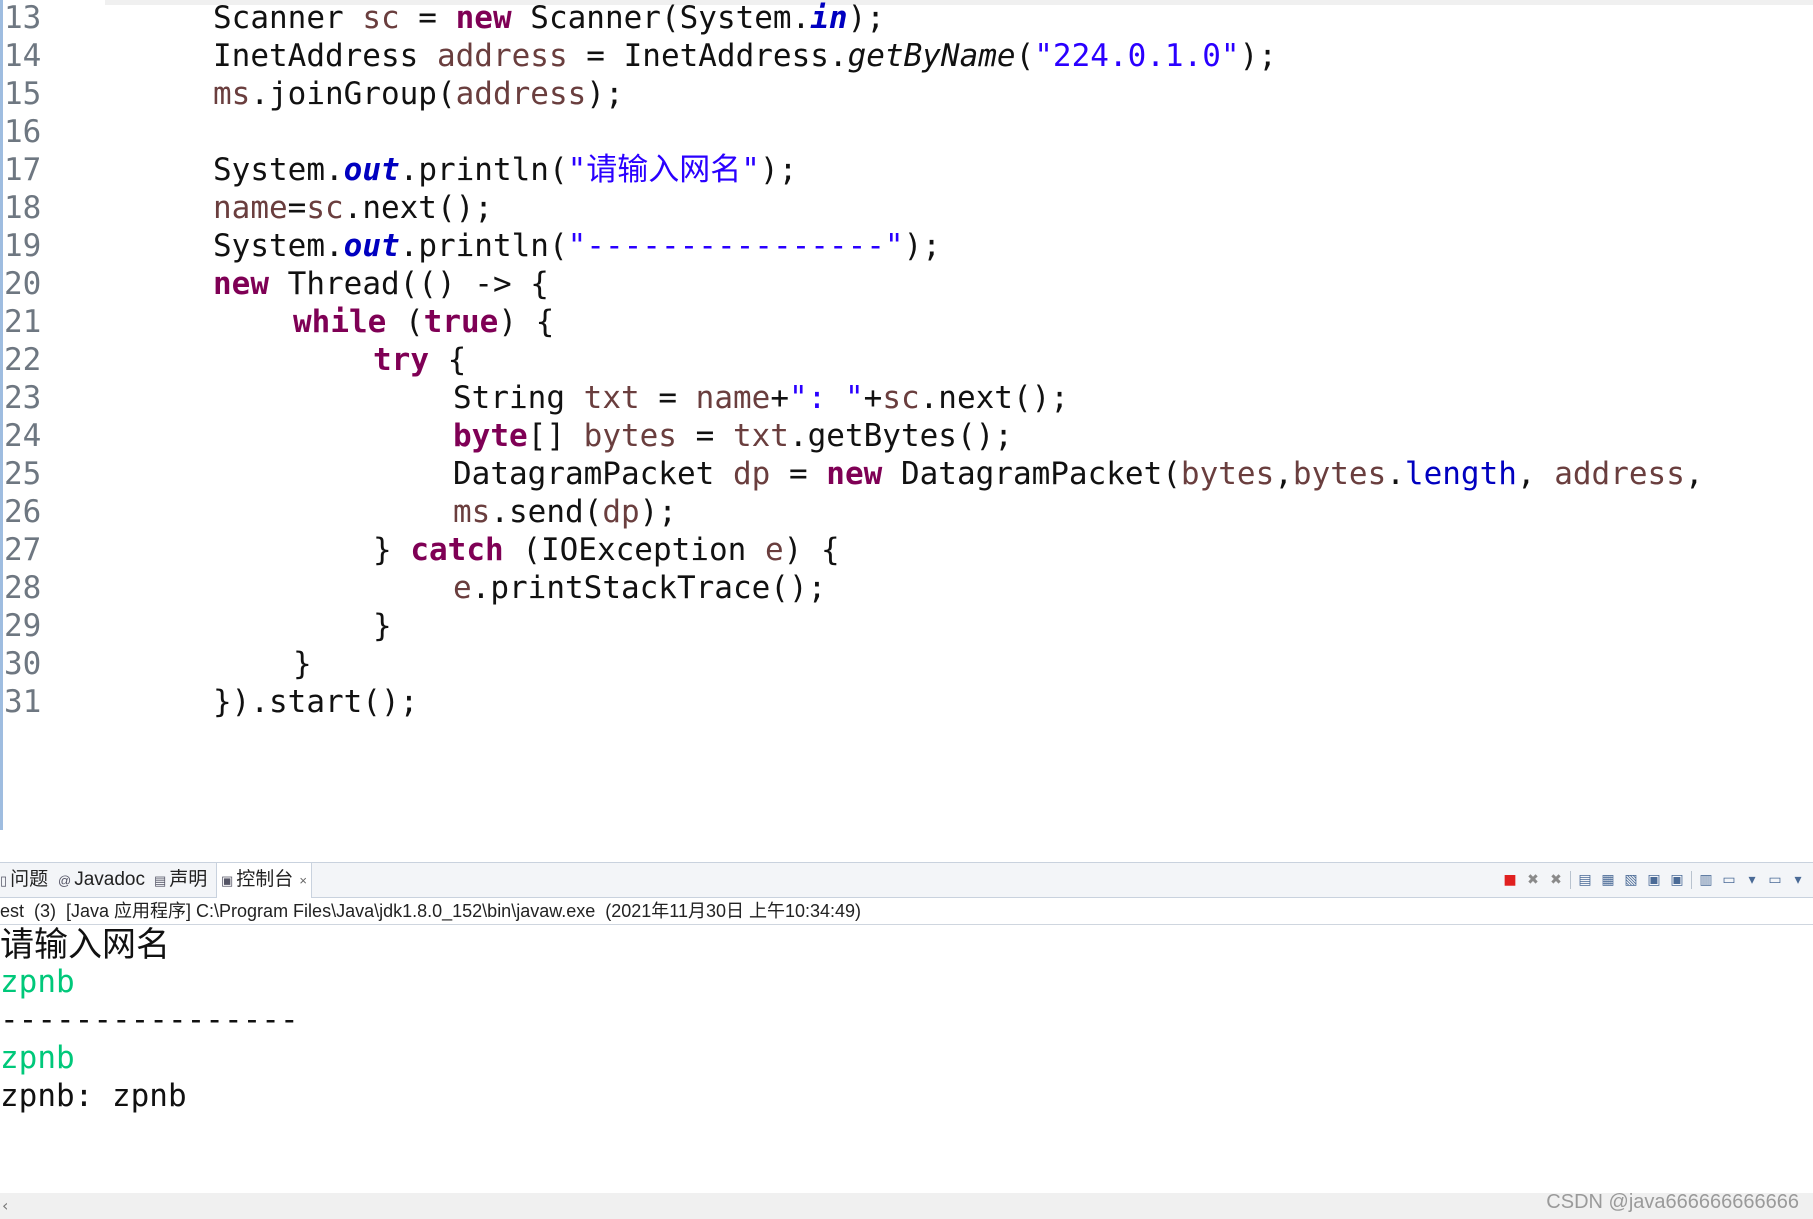 The width and height of the screenshot is (1813, 1219). I want to click on code-line: }).start();, so click(315, 702).